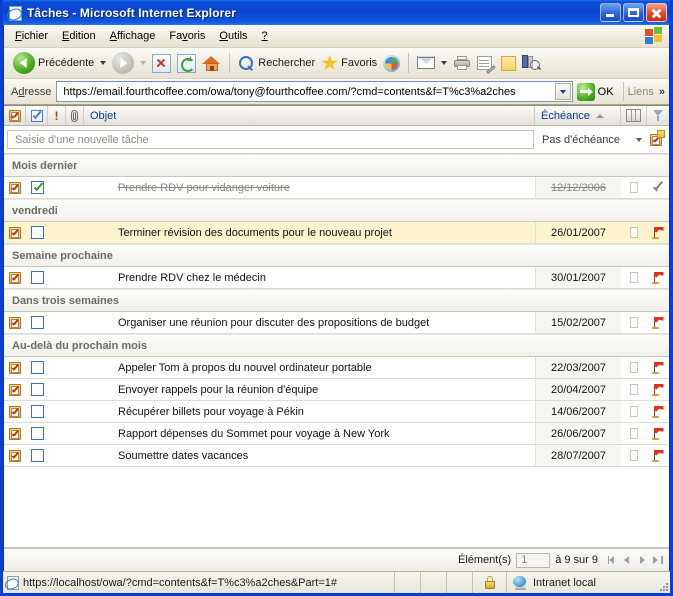 The height and width of the screenshot is (596, 673). Describe the element at coordinates (336, 255) in the screenshot. I see `task-group-header: Semaine prochaine` at that location.